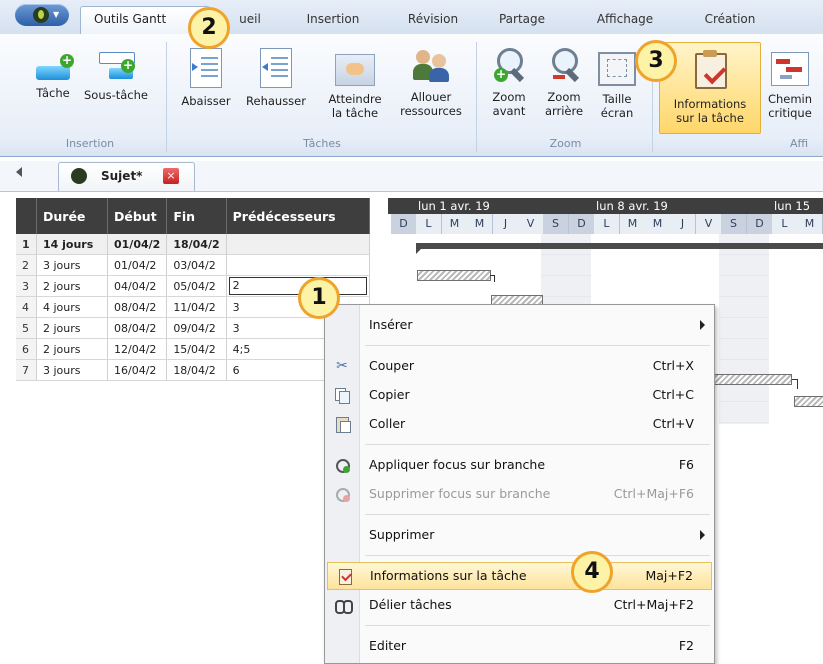 Image resolution: width=823 pixels, height=664 pixels. Describe the element at coordinates (55, 67) in the screenshot. I see `task-icon: +` at that location.